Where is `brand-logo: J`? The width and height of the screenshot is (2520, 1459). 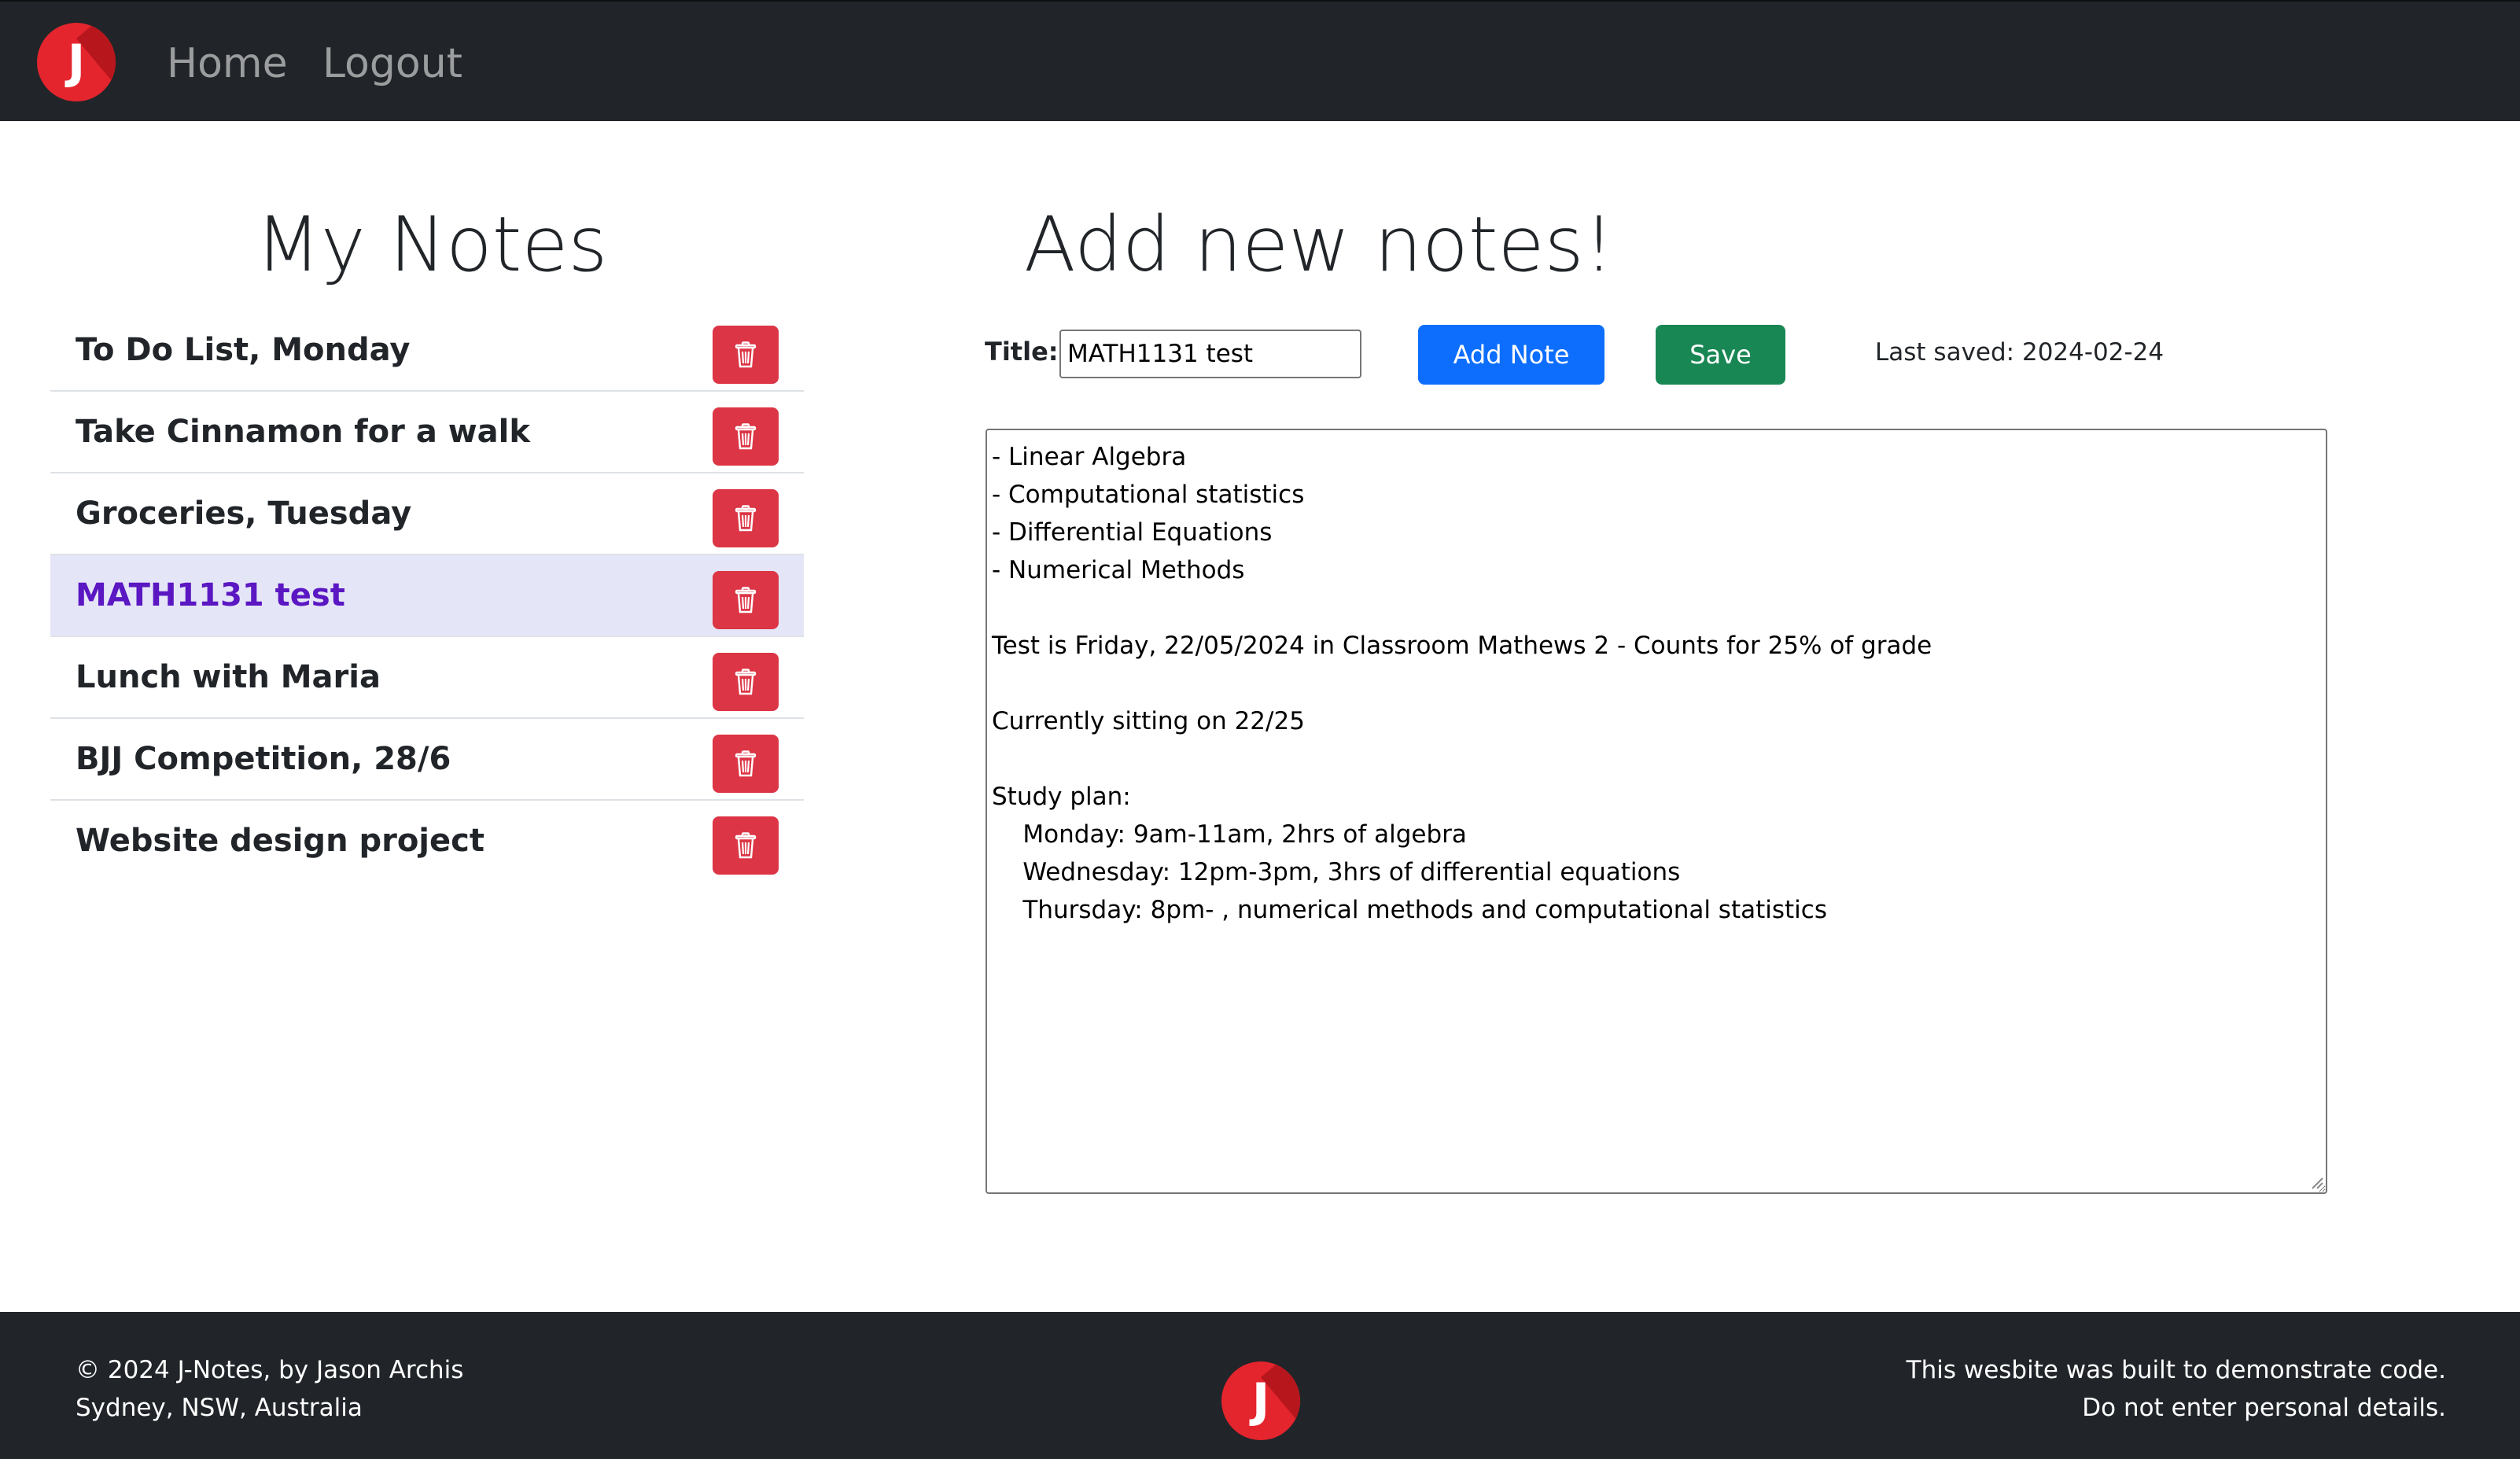
brand-logo: J is located at coordinates (76, 62).